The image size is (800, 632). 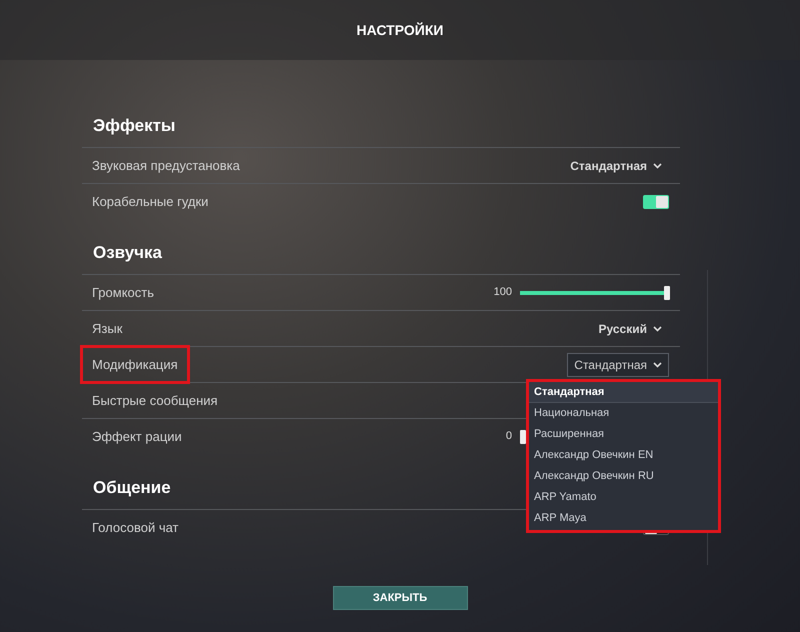 I want to click on slider-value: 0, so click(x=509, y=436).